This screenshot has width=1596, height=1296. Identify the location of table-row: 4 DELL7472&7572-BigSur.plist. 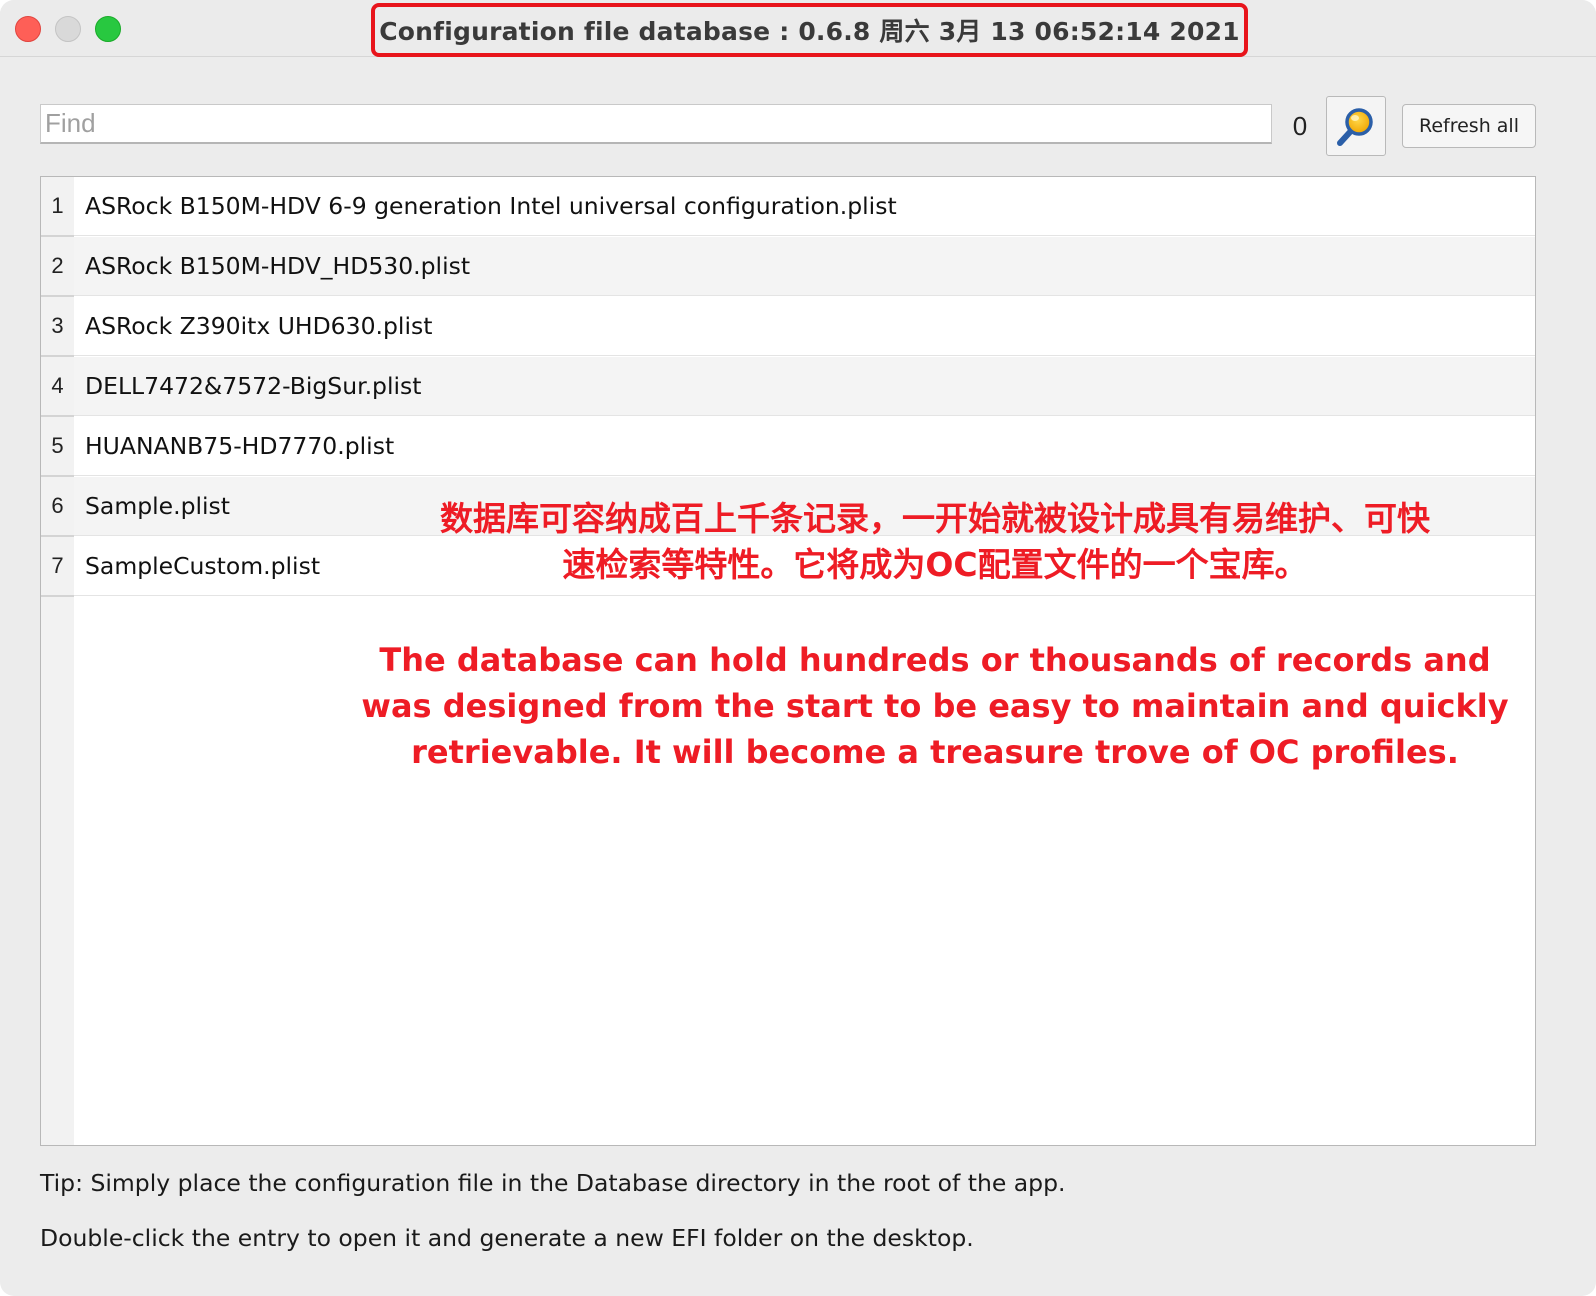
(788, 387).